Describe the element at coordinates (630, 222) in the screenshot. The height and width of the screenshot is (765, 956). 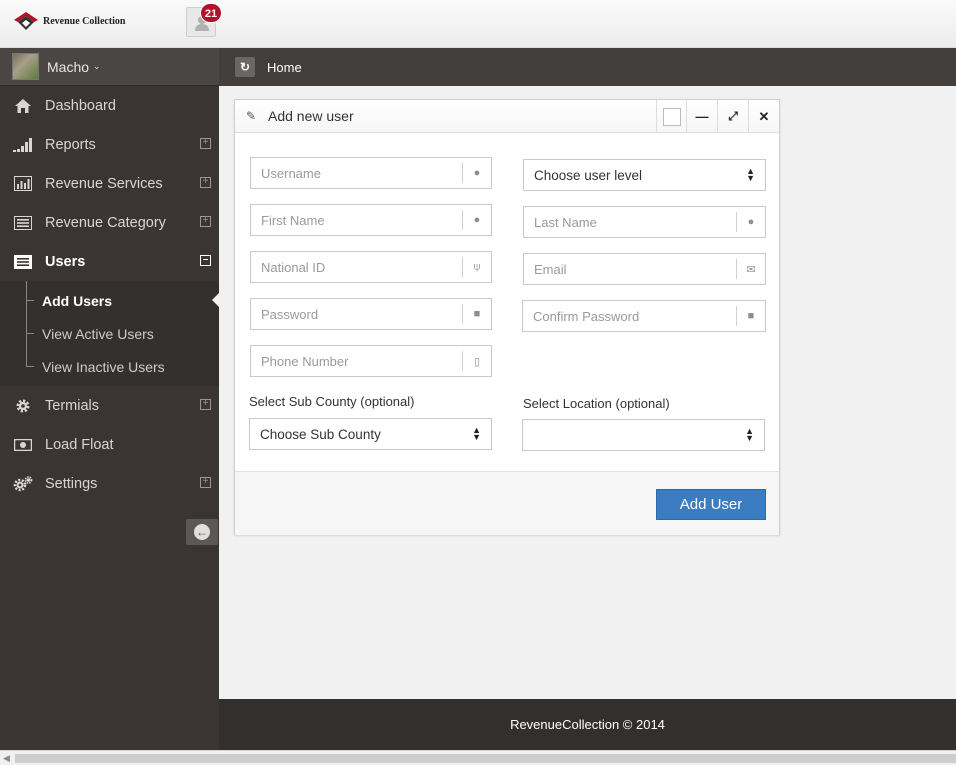
I see `last-name-input` at that location.